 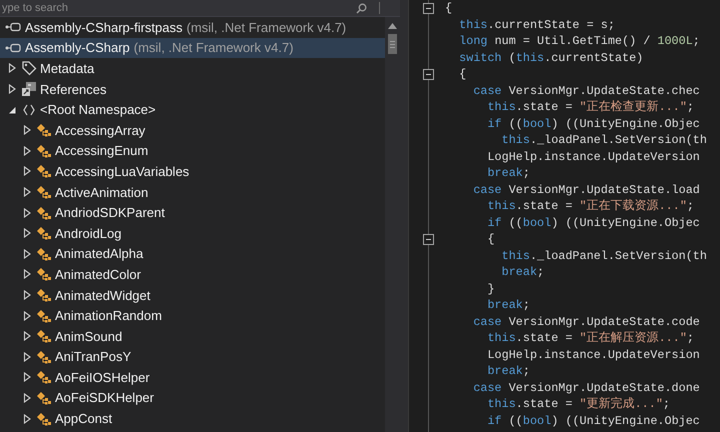 What do you see at coordinates (29, 68) in the screenshot?
I see `tag-icon` at bounding box center [29, 68].